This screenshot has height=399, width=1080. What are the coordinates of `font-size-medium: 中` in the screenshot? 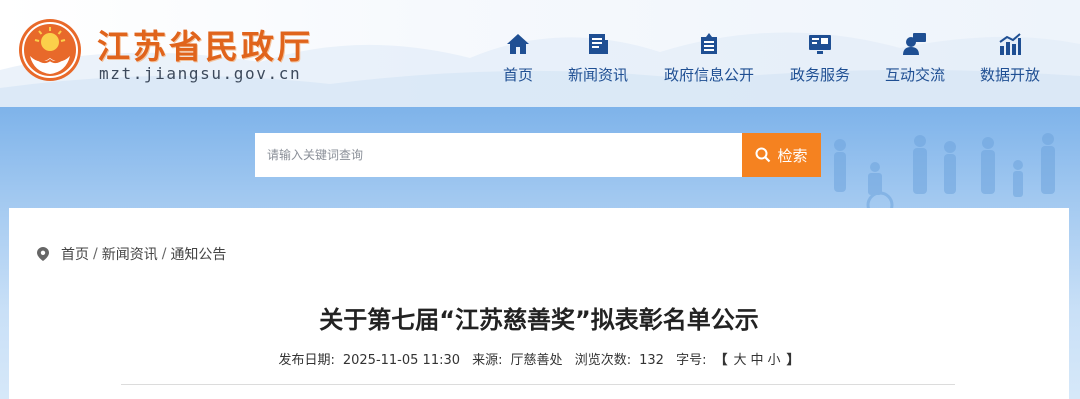 It's located at (756, 360).